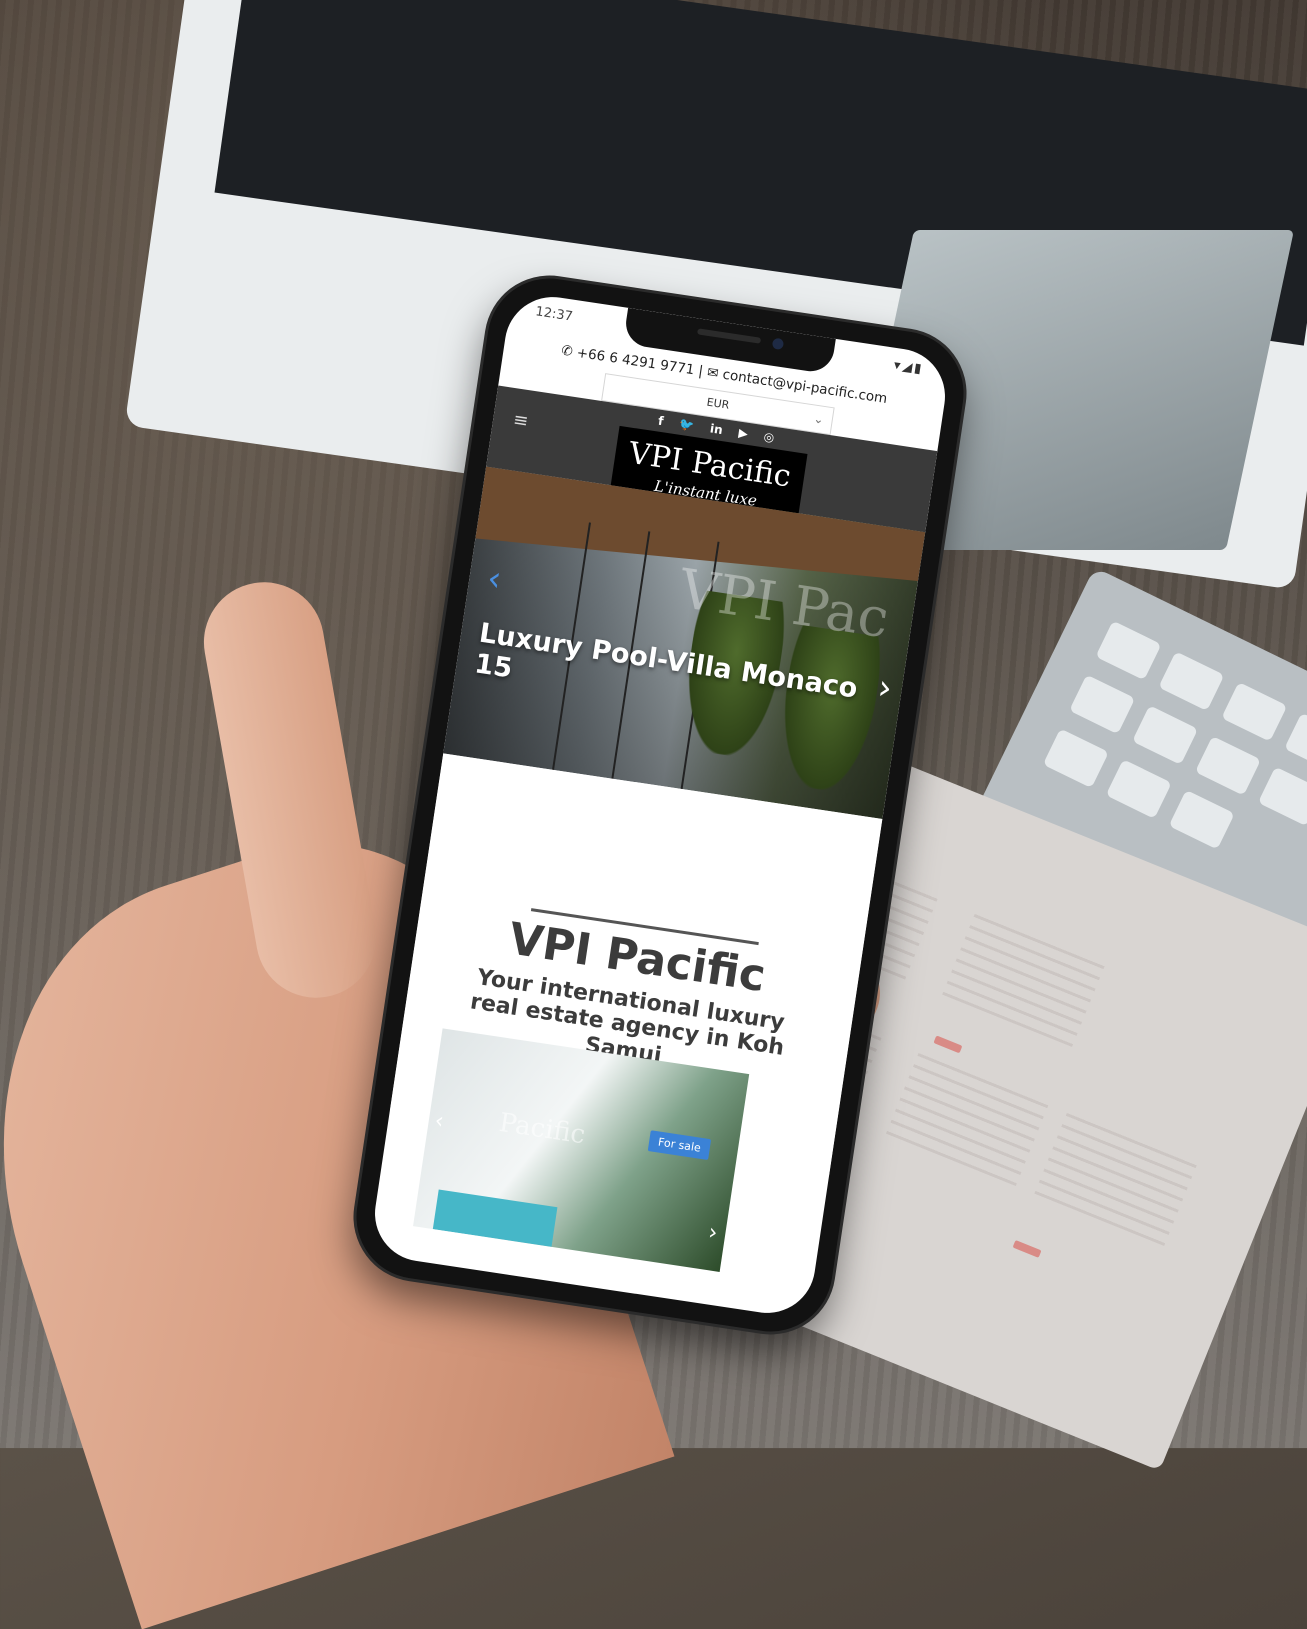  Describe the element at coordinates (769, 436) in the screenshot. I see `instagram-icon: ◎` at that location.